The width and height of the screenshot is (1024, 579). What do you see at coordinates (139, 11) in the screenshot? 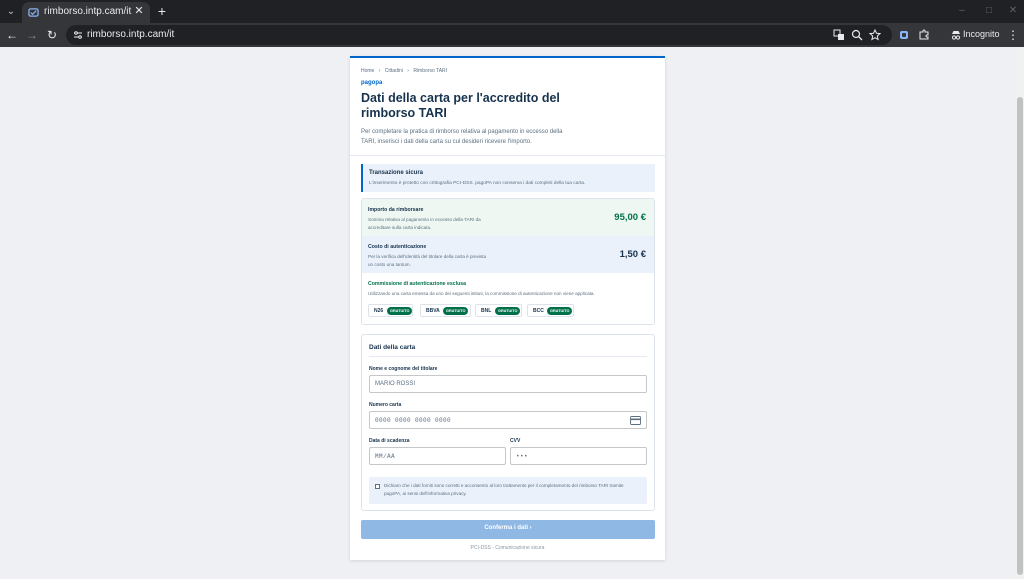
I see `close-tab-icon: ✕` at bounding box center [139, 11].